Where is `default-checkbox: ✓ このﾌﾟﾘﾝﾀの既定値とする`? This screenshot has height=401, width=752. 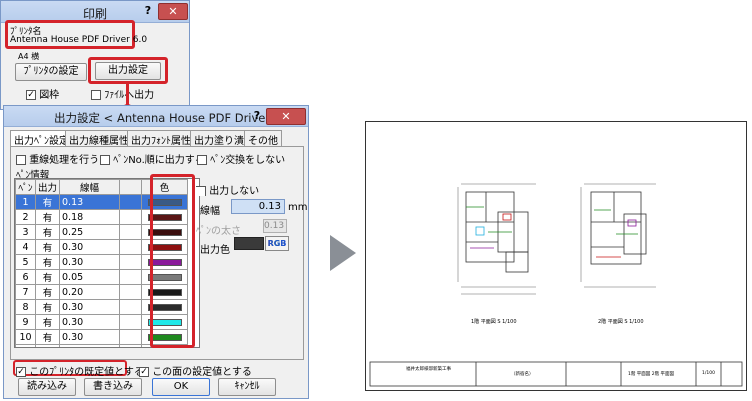
default-checkbox: ✓ このﾌﾟﾘﾝﾀの既定値とする is located at coordinates (80, 370).